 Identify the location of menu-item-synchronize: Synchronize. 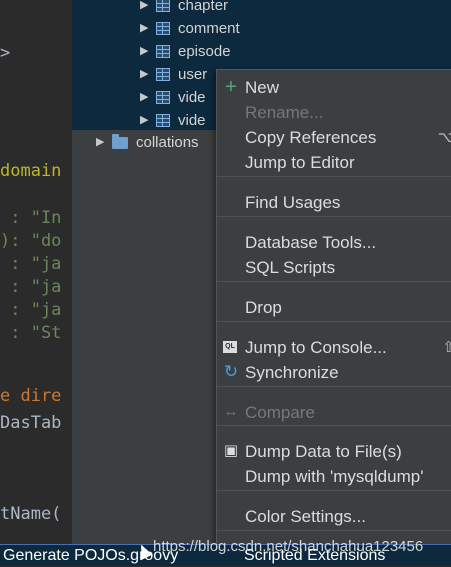
(292, 372).